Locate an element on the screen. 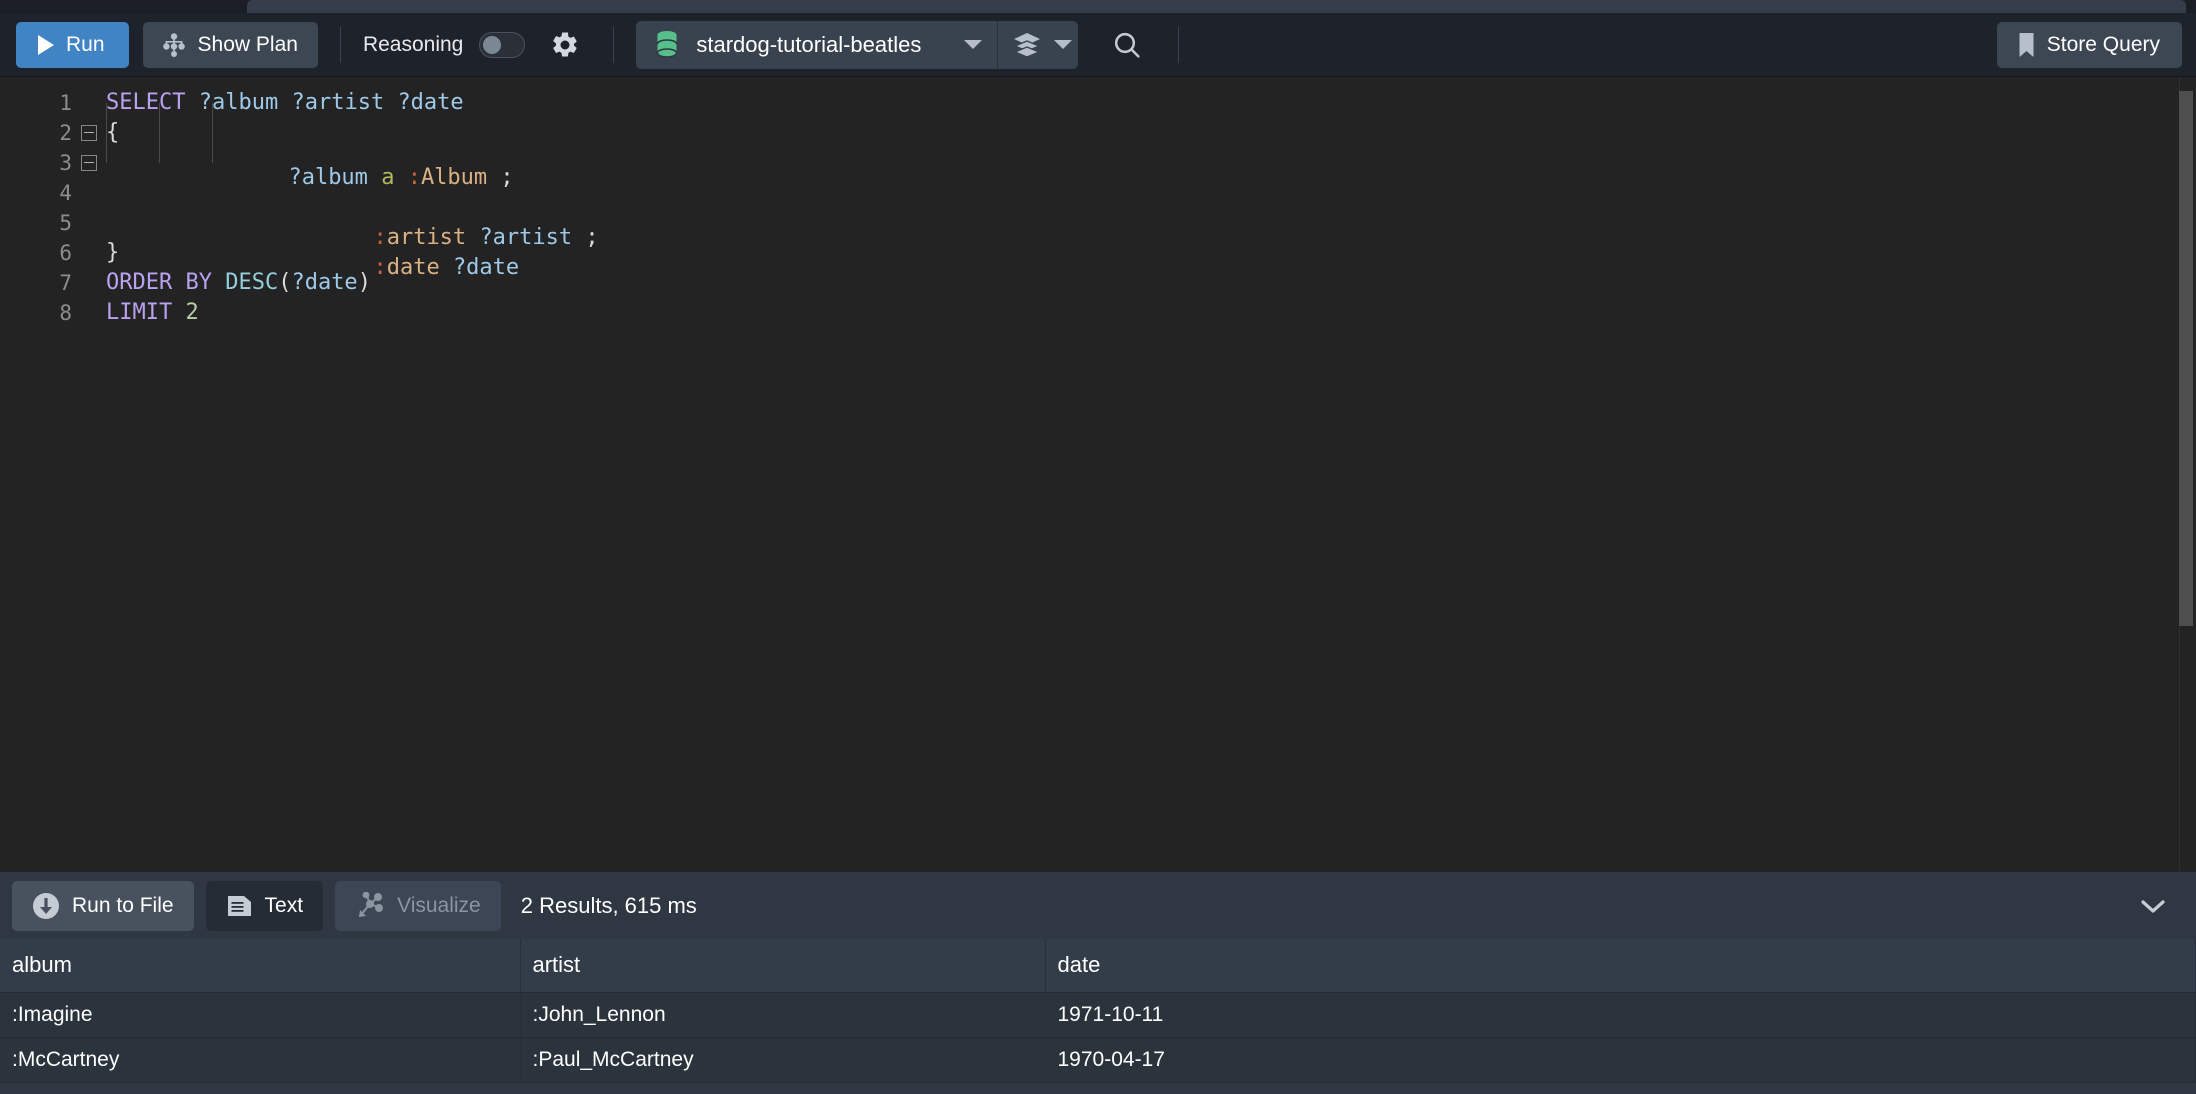  gear-icon is located at coordinates (565, 45).